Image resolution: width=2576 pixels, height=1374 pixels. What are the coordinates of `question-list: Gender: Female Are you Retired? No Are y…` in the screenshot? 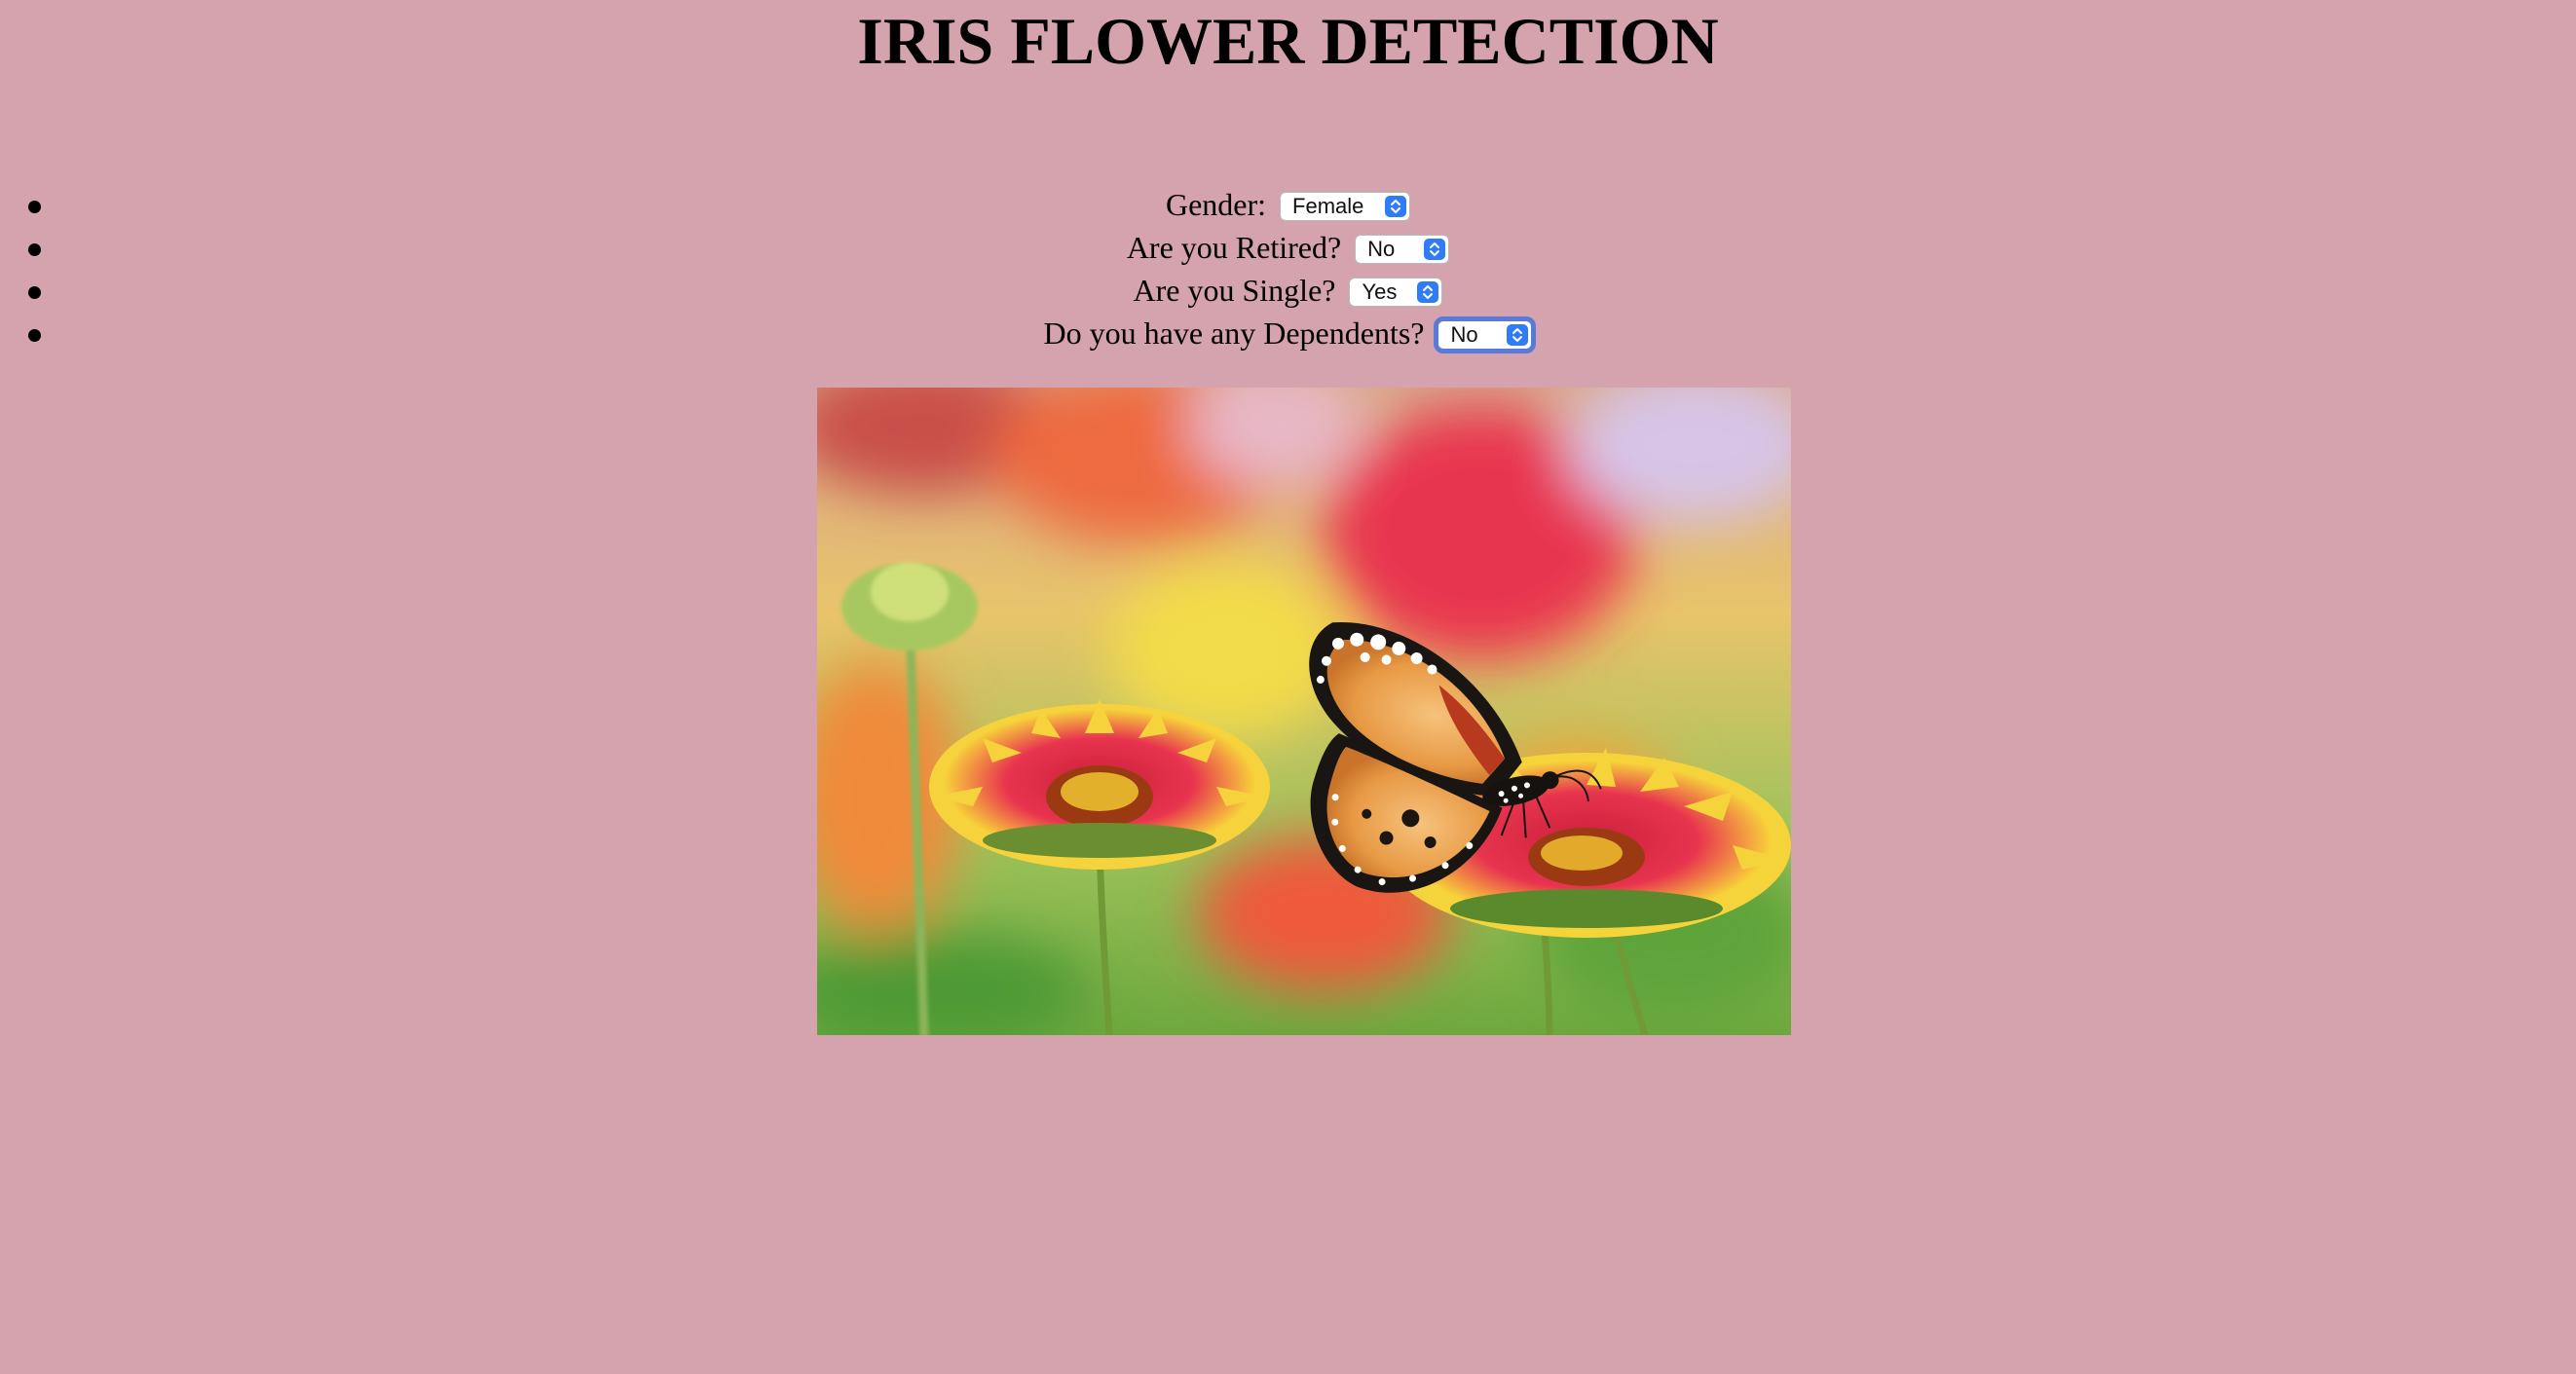 It's located at (1288, 268).